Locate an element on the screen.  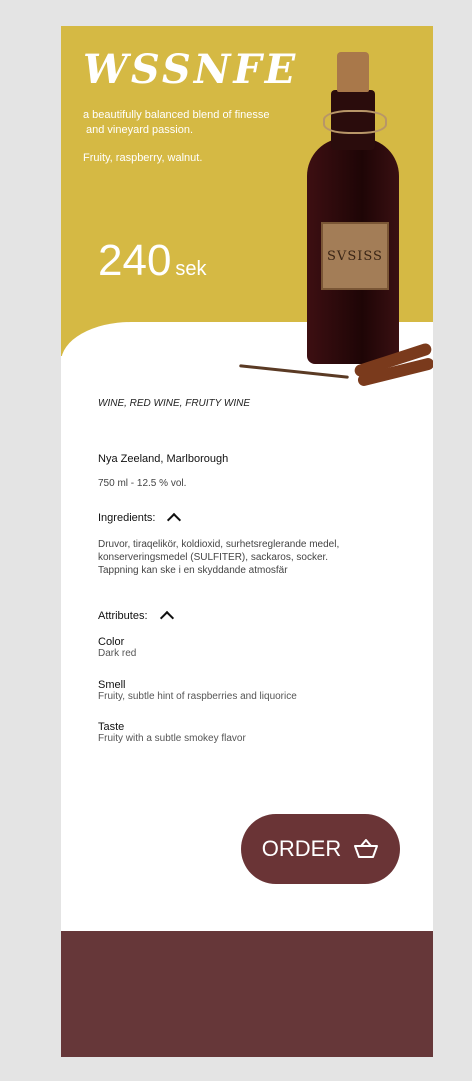
cork is located at coordinates (353, 72).